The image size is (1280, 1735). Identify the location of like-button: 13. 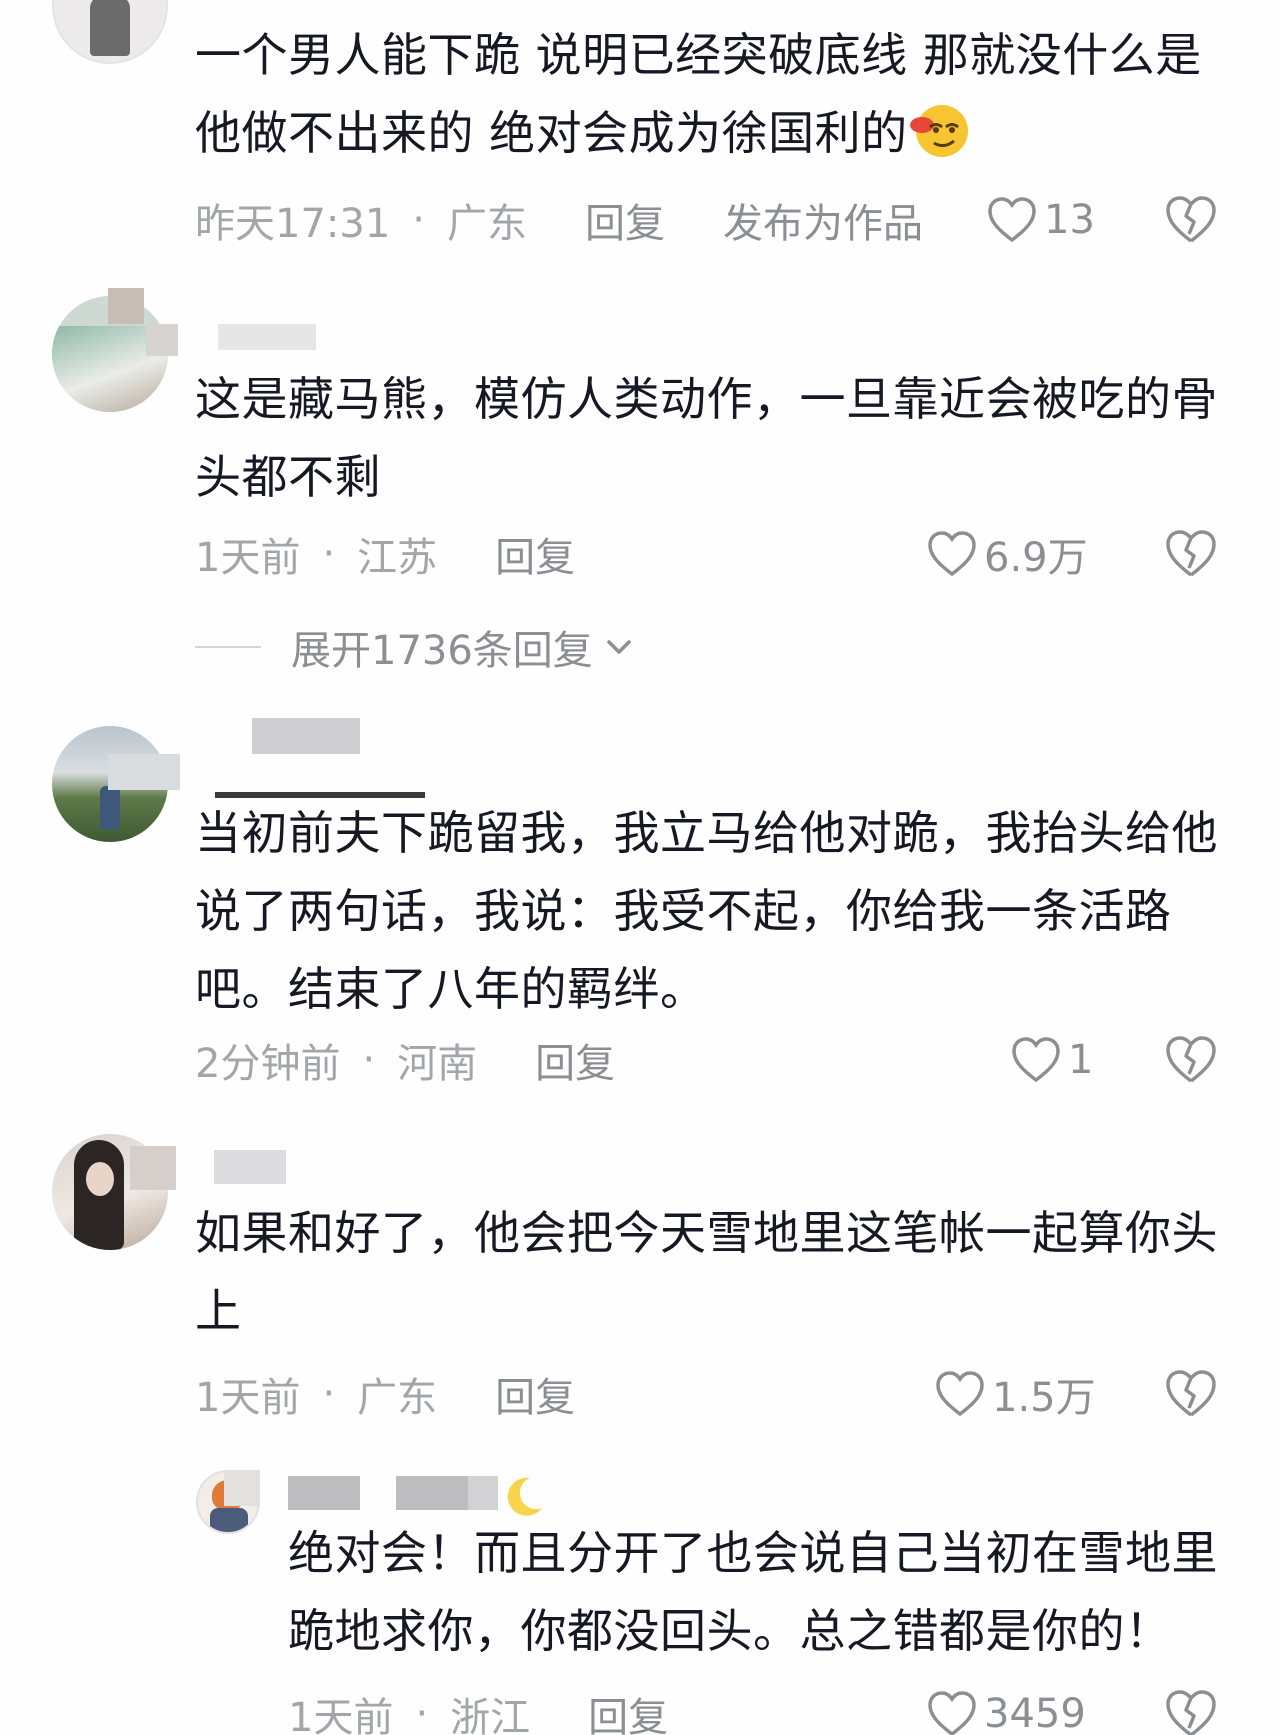
(1040, 220).